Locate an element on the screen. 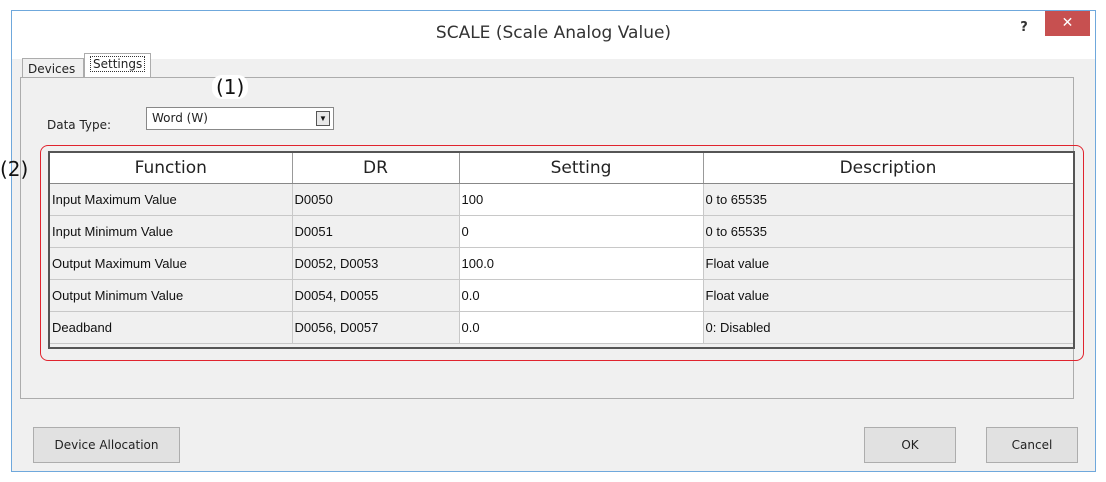 This screenshot has width=1106, height=482. chevron-down-icon: ▼ is located at coordinates (323, 118).